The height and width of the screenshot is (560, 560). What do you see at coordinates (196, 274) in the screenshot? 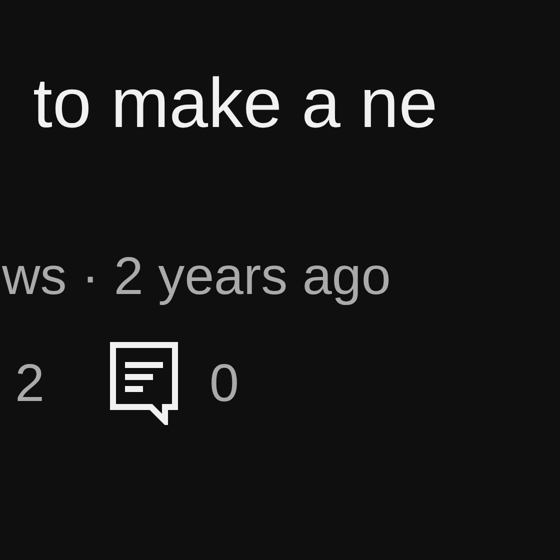
I see `video-meta: ws · 2 years ago` at bounding box center [196, 274].